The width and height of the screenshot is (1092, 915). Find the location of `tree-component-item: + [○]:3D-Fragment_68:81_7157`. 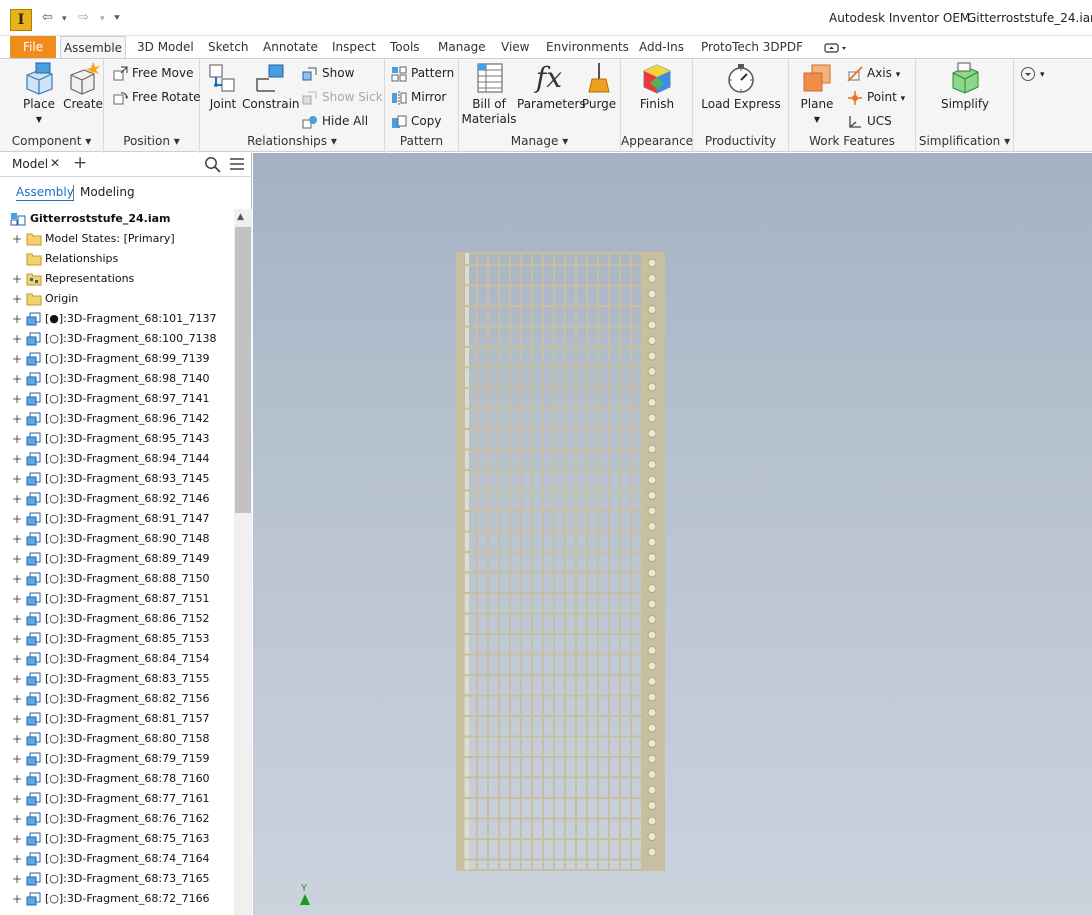

tree-component-item: + [○]:3D-Fragment_68:81_7157 is located at coordinates (117, 719).